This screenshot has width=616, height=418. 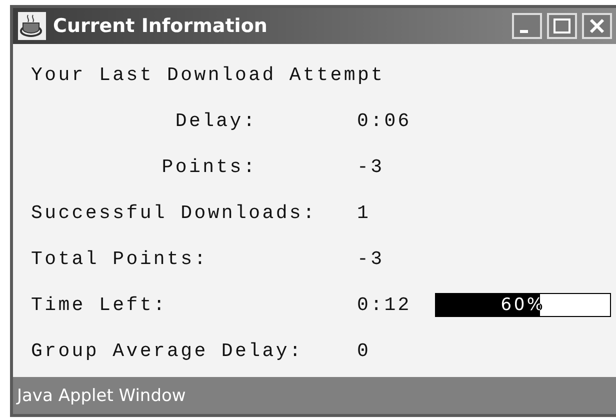 I want to click on maximize-icon, so click(x=562, y=26).